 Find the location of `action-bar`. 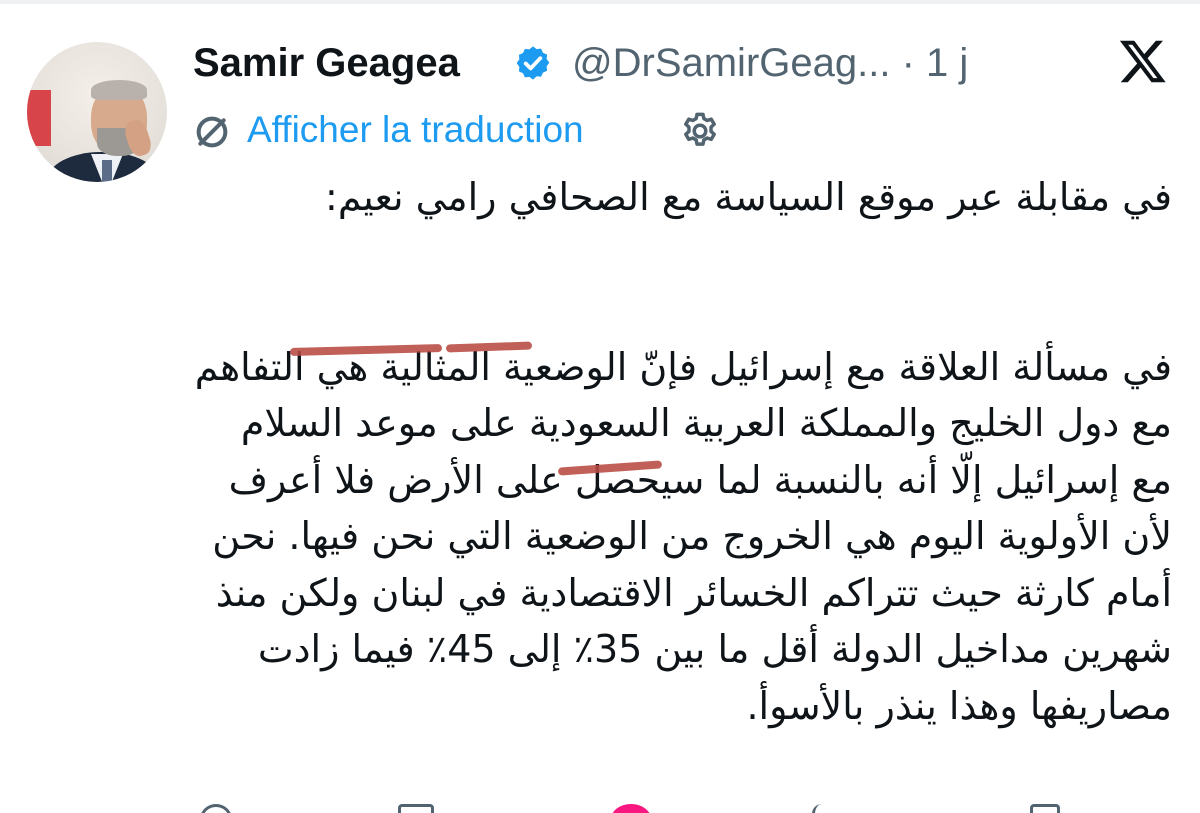

action-bar is located at coordinates (600, 804).